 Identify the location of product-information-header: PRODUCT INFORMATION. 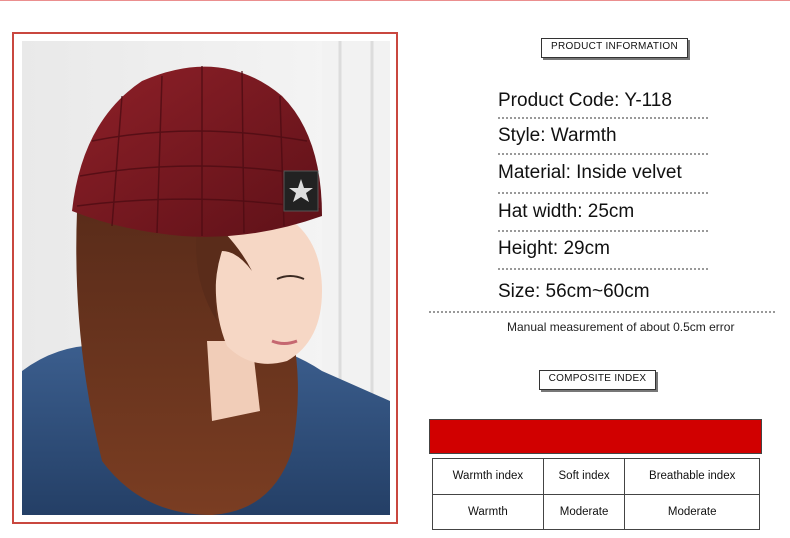
(614, 48).